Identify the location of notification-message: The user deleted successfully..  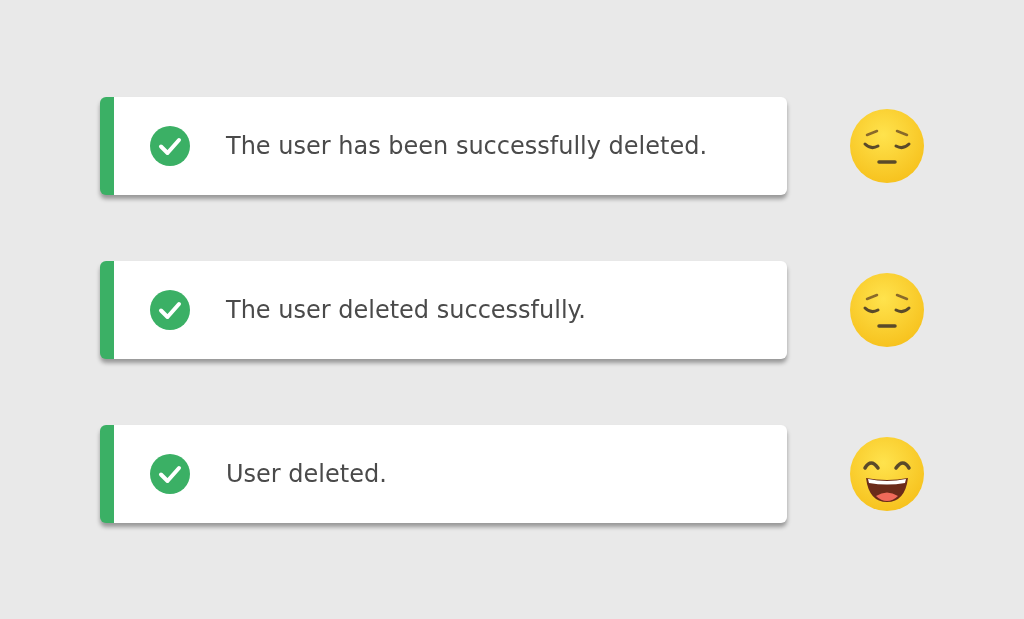
(406, 310).